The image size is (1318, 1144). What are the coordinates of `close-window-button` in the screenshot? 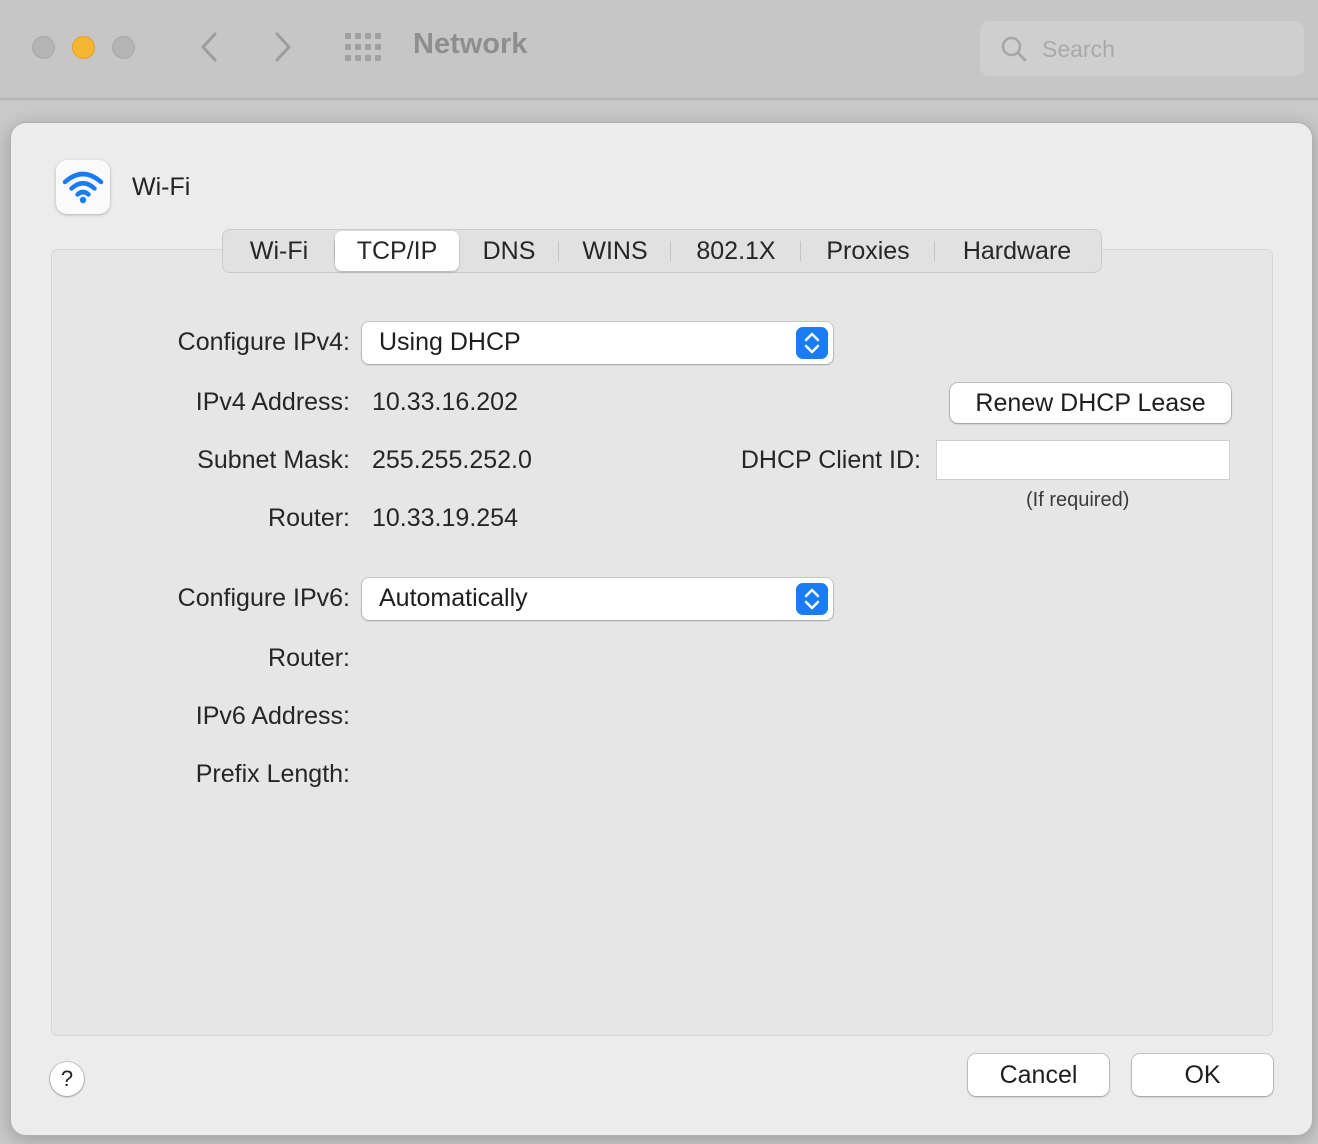 It's located at (43, 47).